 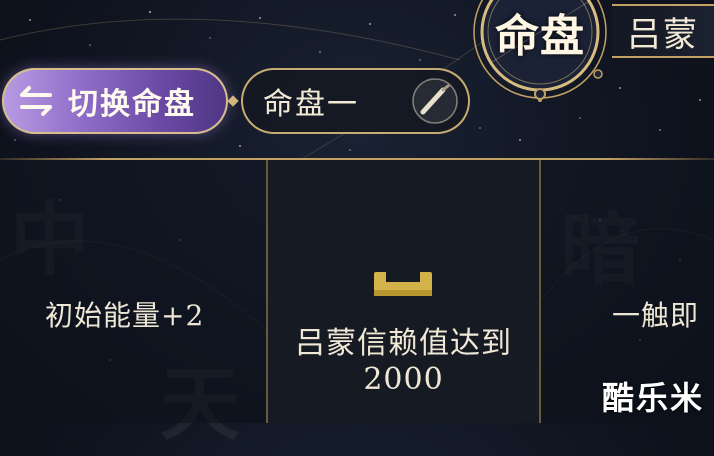 What do you see at coordinates (233, 101) in the screenshot?
I see `divider-diamond` at bounding box center [233, 101].